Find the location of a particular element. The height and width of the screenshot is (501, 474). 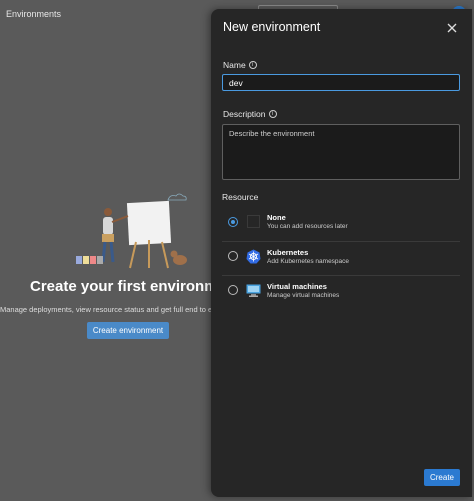

name-input is located at coordinates (341, 82).